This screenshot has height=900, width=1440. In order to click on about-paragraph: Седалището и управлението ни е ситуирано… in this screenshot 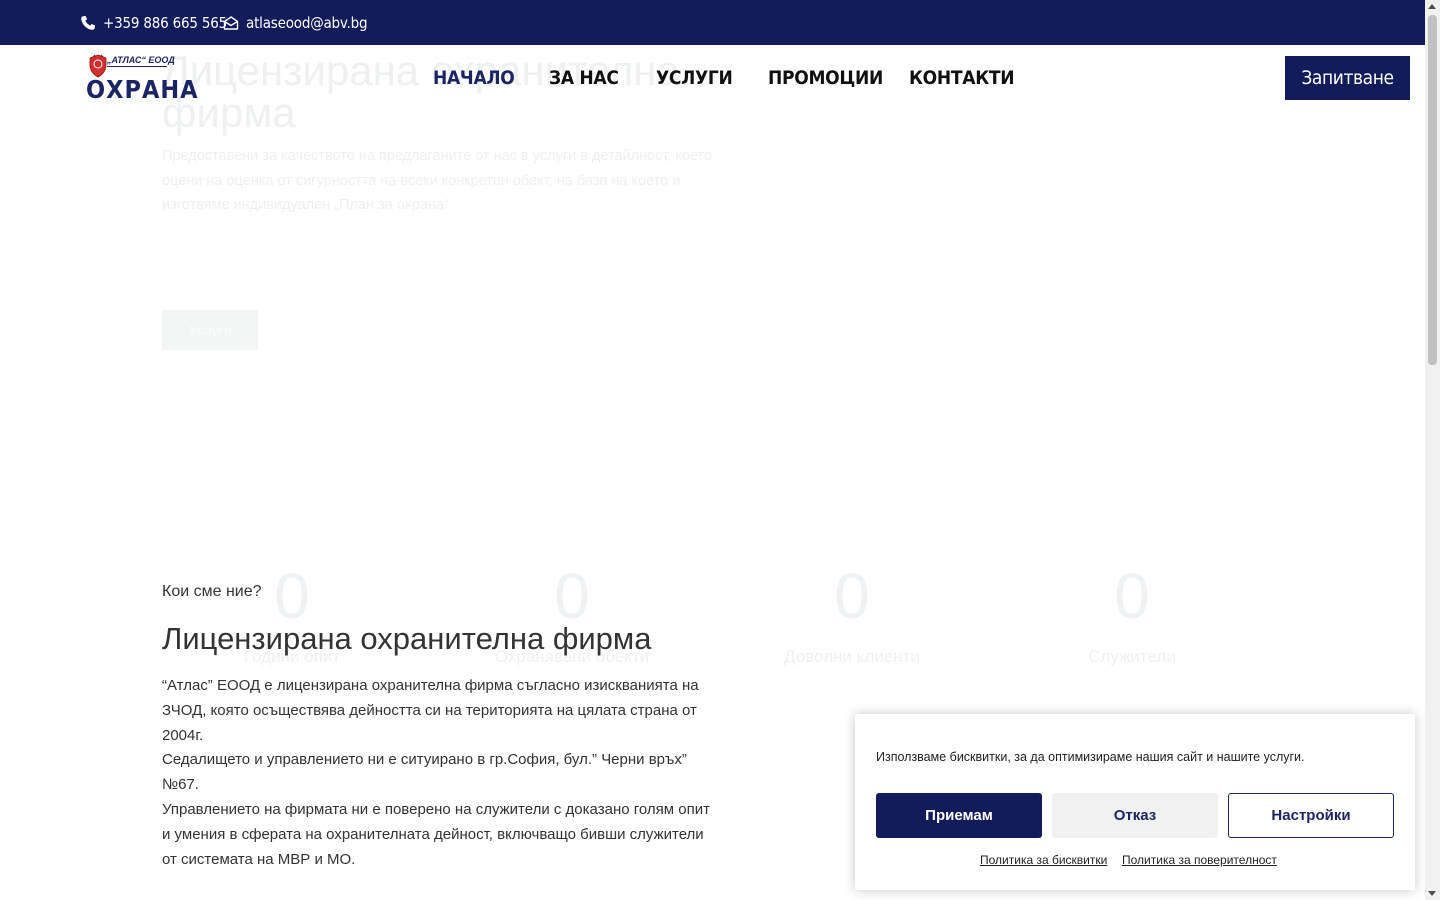, I will do `click(424, 772)`.